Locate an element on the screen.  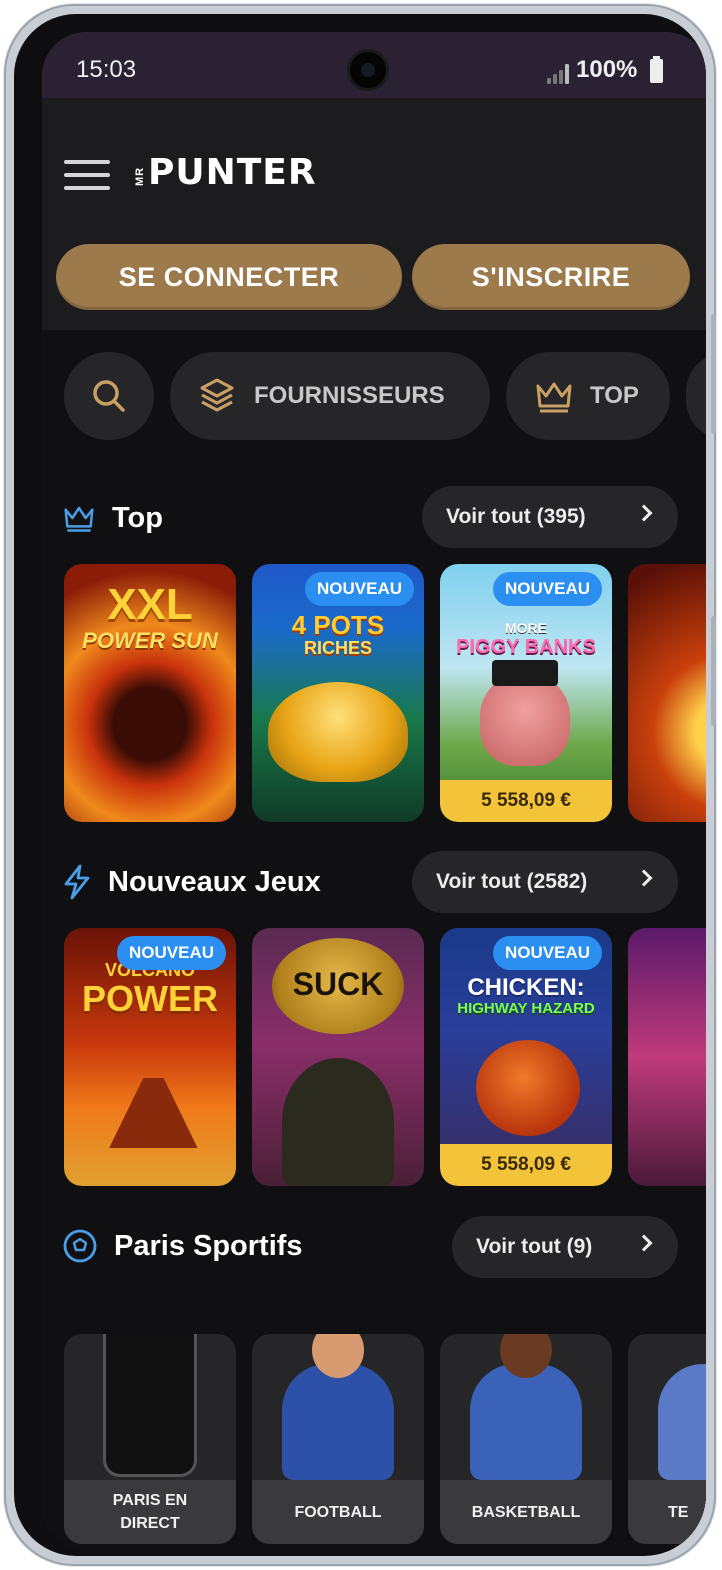
view-all-top-button: Voir tout (395) is located at coordinates (550, 517).